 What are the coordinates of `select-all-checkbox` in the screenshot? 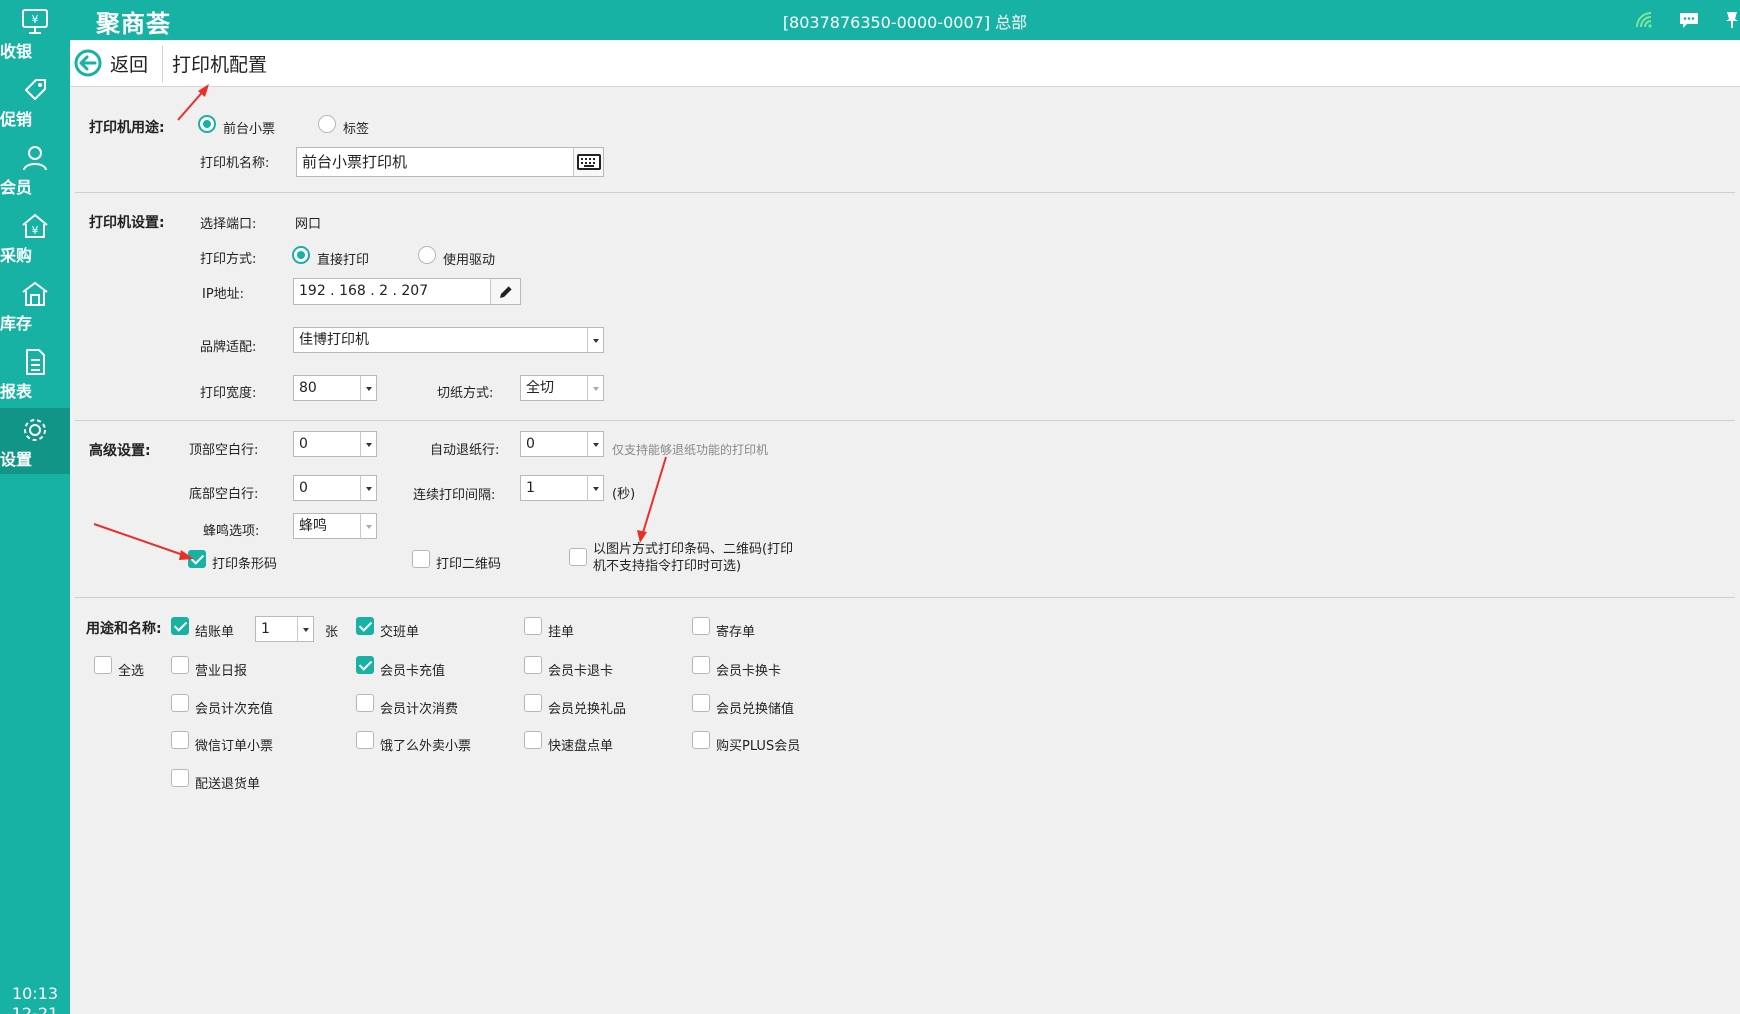 It's located at (103, 665).